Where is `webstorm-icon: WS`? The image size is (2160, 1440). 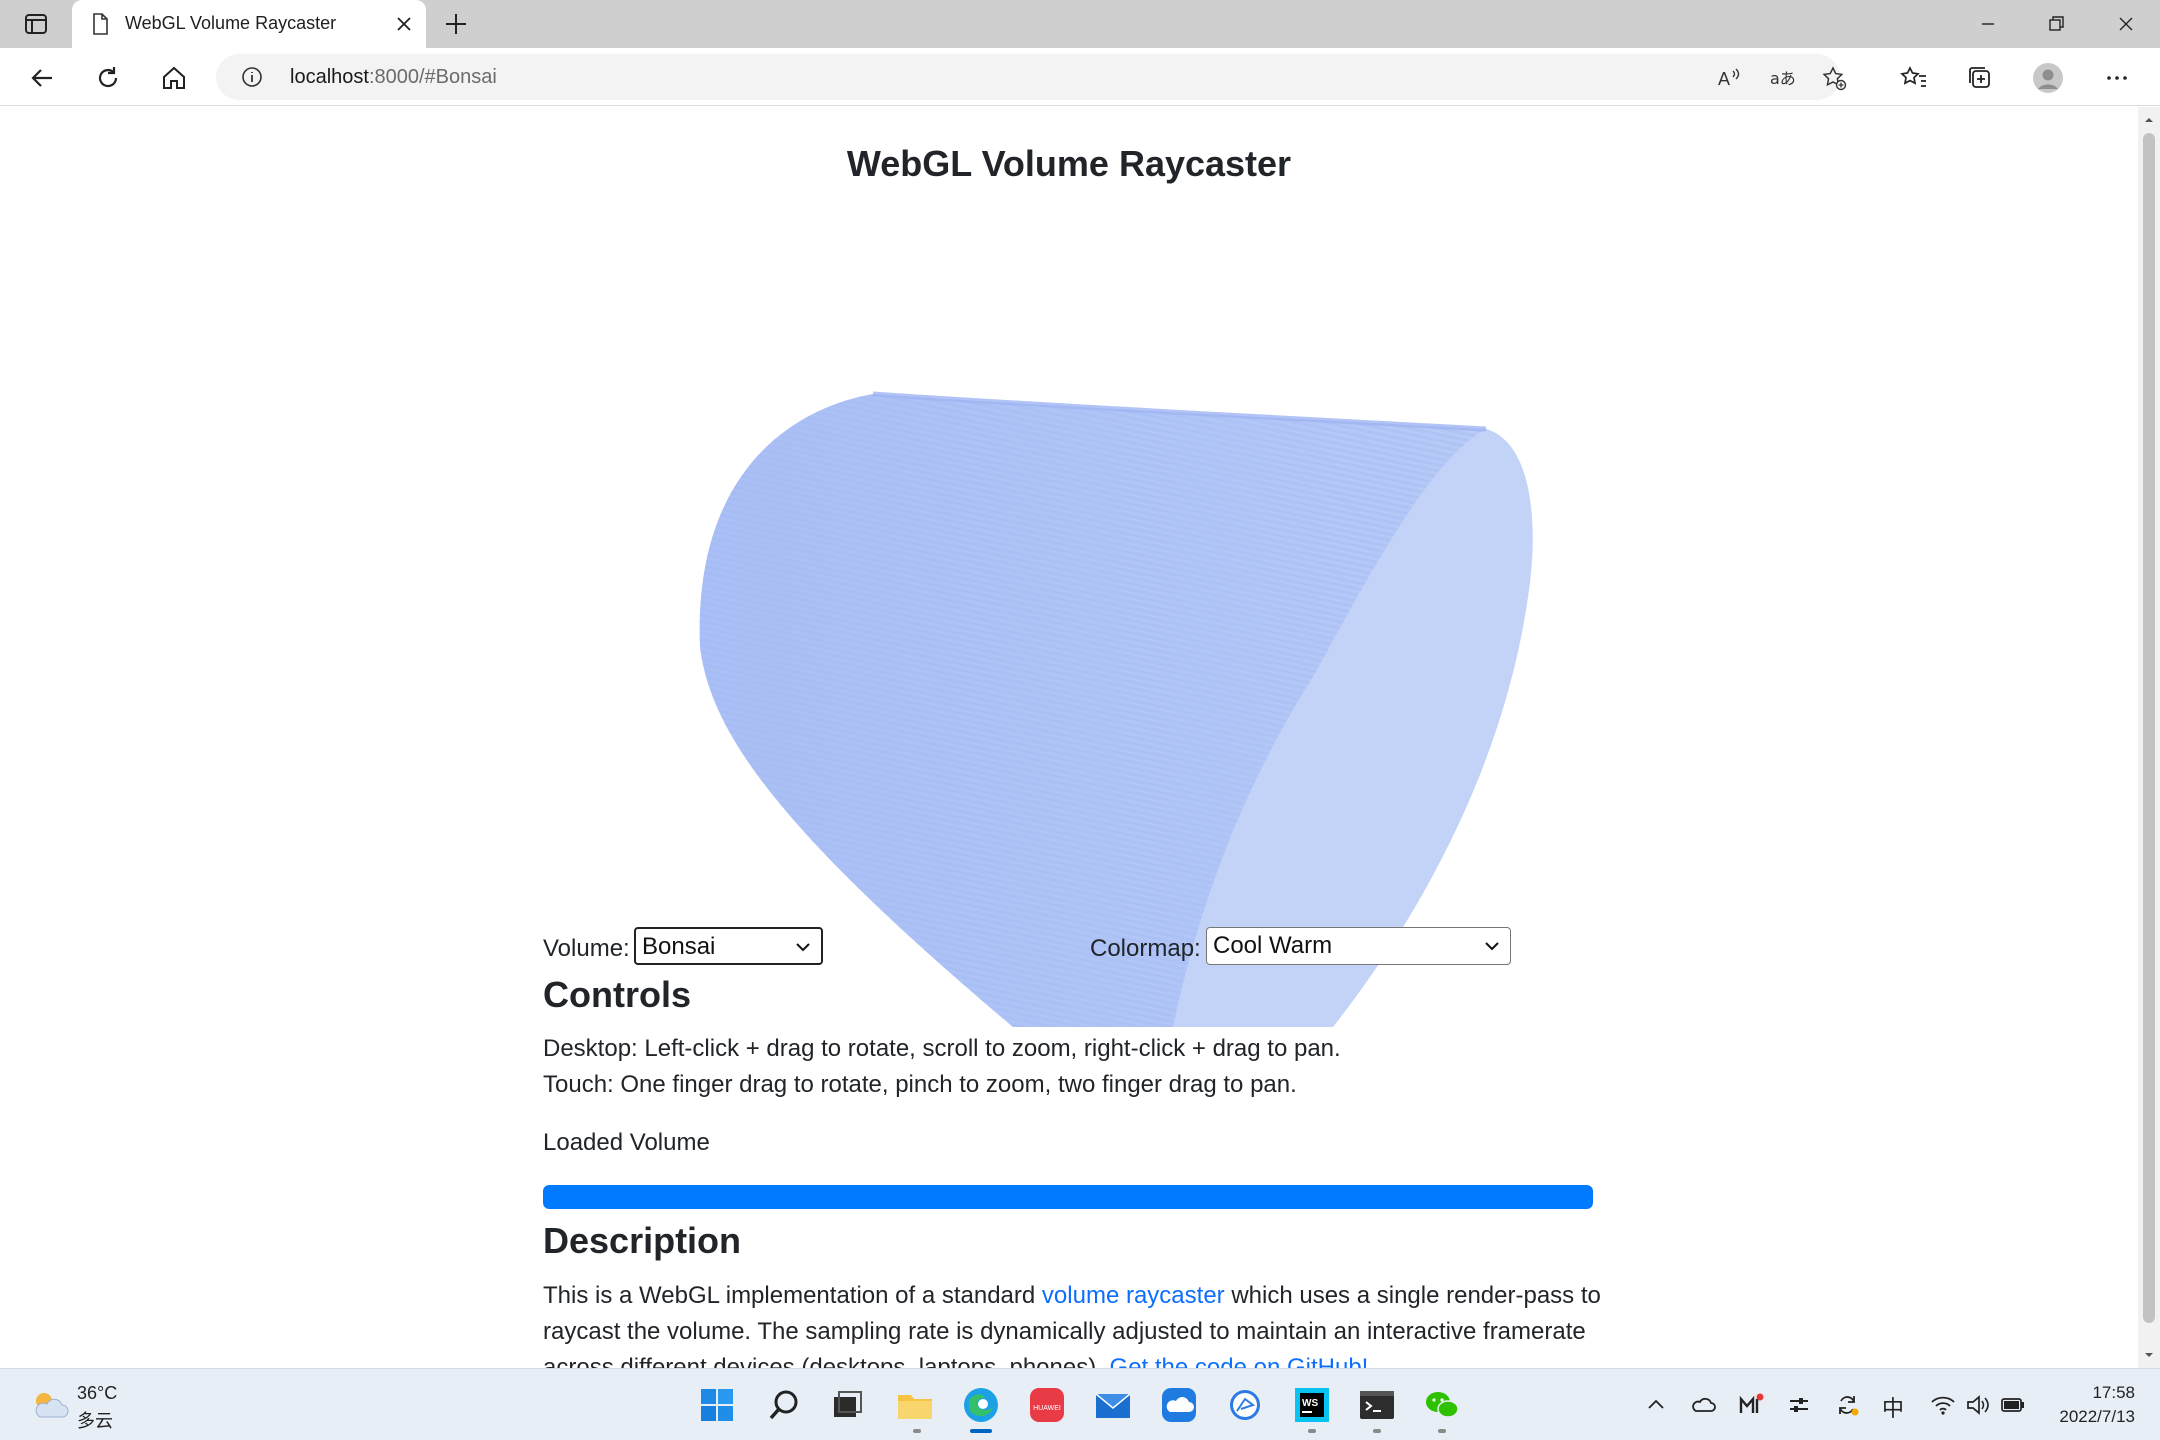 webstorm-icon: WS is located at coordinates (1312, 1405).